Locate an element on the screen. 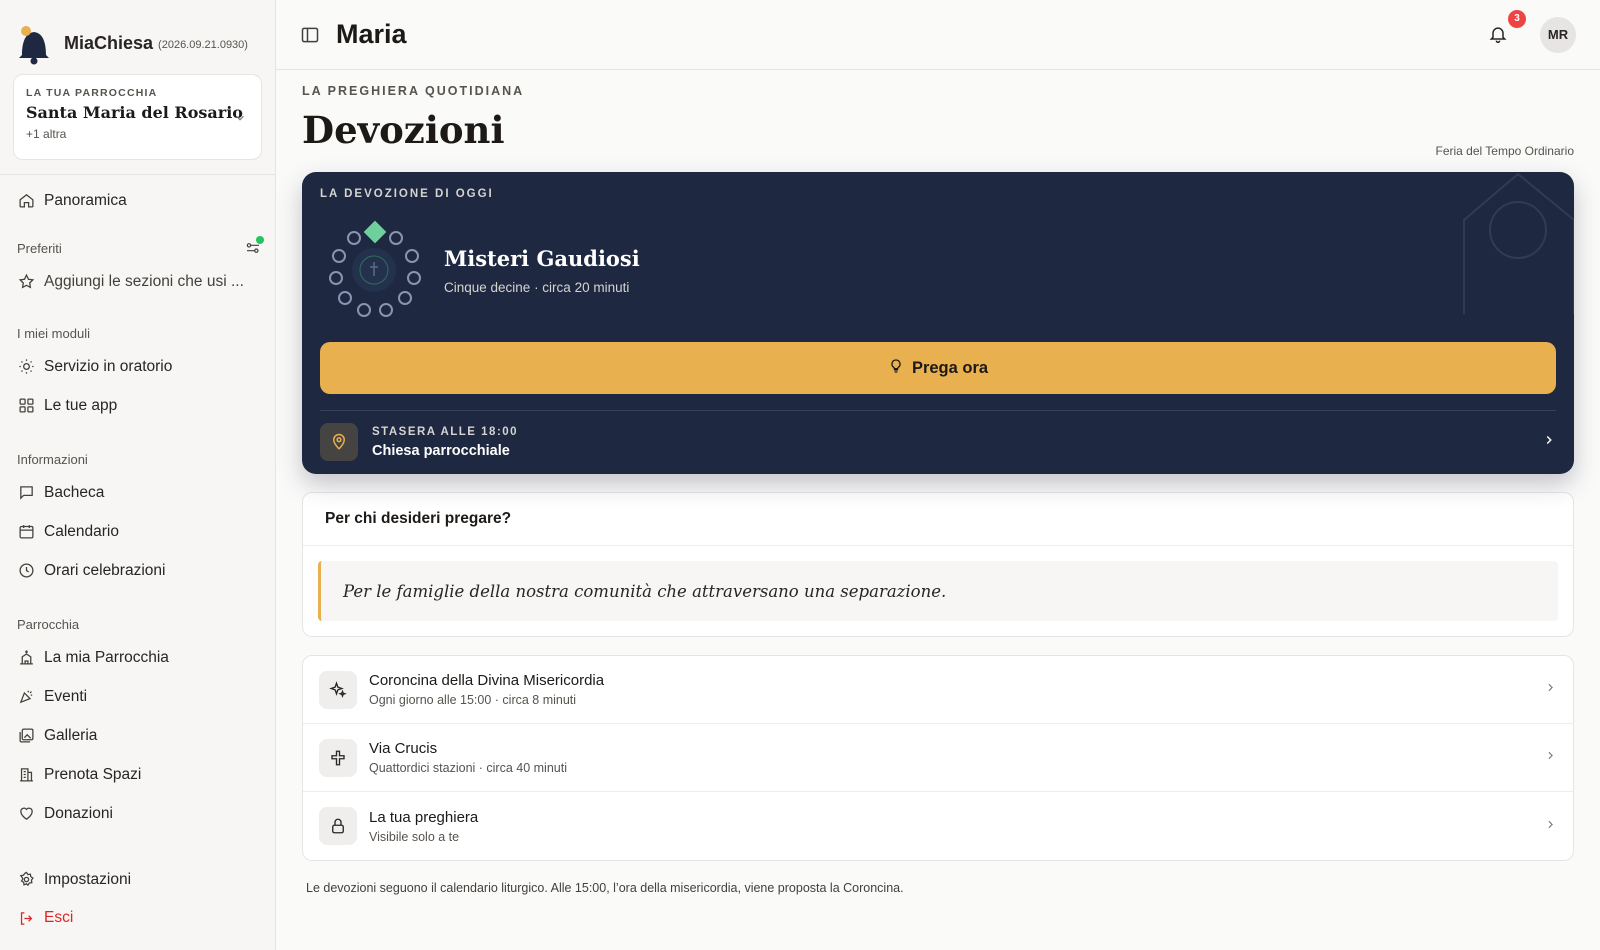 This screenshot has height=950, width=1600. bell-logo-icon is located at coordinates (34, 44).